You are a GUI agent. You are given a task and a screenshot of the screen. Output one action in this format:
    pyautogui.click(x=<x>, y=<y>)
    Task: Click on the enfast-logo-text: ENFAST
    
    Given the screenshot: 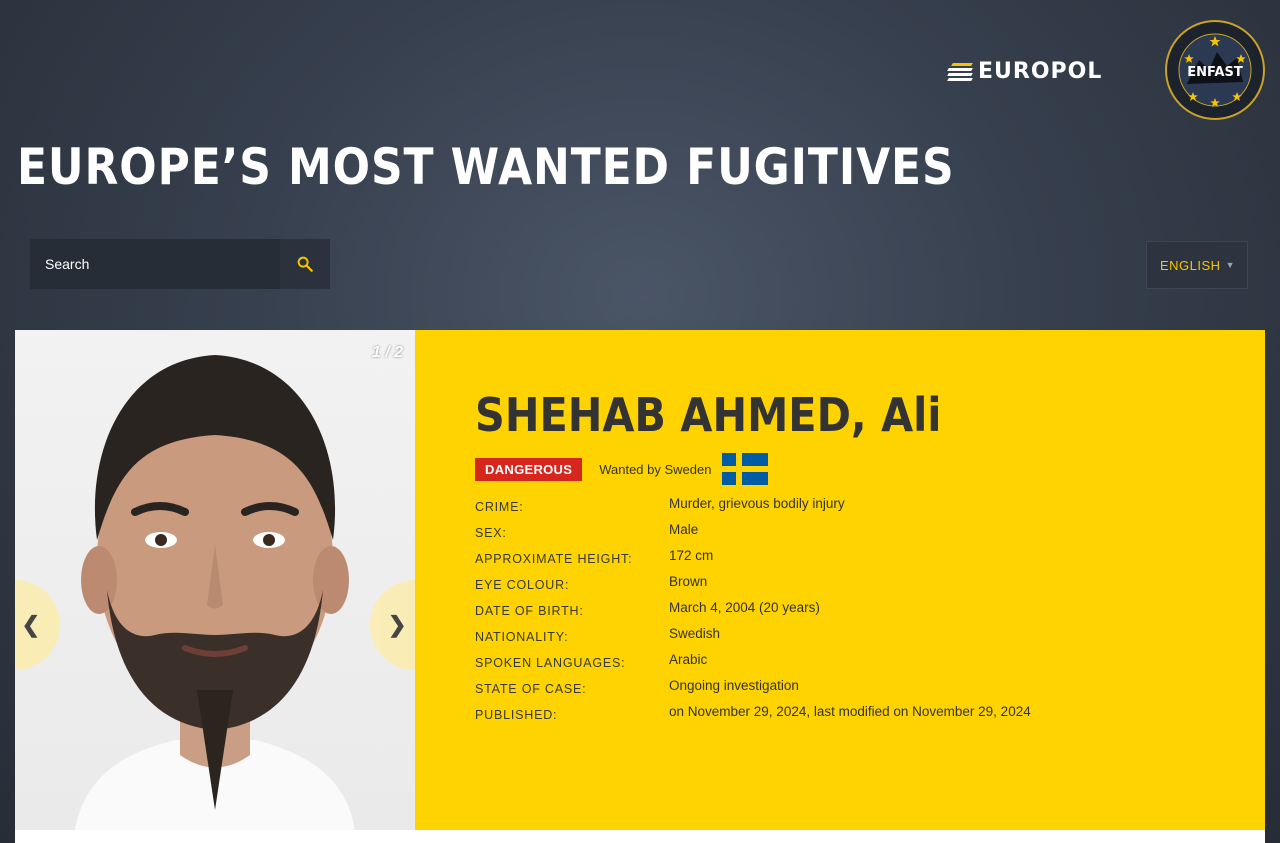 What is the action you would take?
    pyautogui.click(x=1215, y=72)
    